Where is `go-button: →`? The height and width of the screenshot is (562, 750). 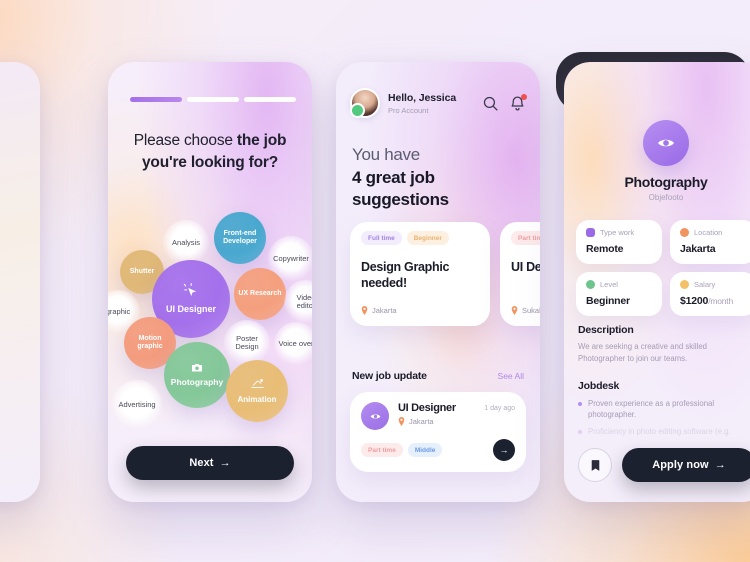 go-button: → is located at coordinates (504, 450).